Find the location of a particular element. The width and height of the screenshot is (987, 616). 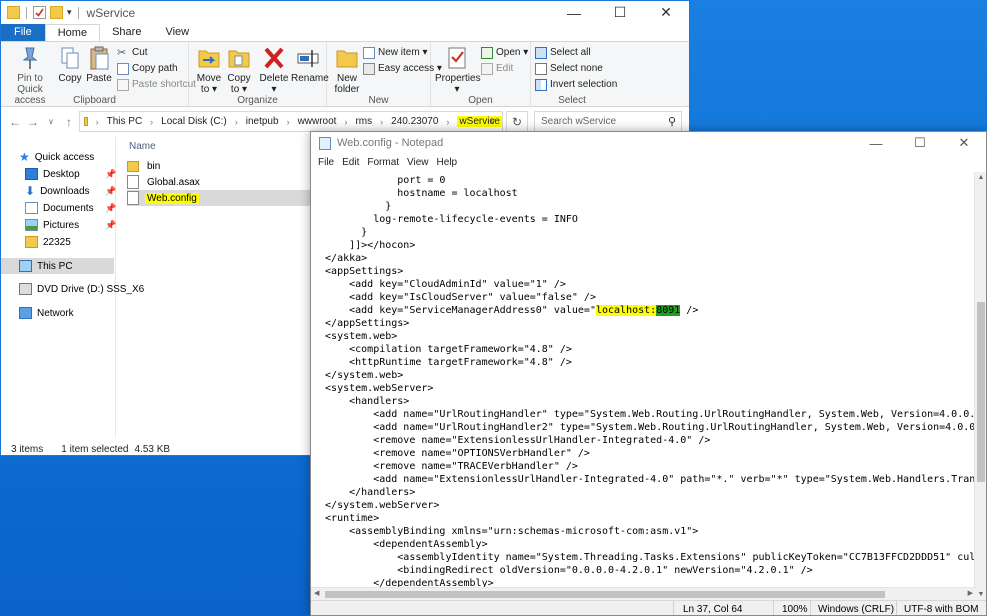

zoom-level: 100% is located at coordinates (795, 609).